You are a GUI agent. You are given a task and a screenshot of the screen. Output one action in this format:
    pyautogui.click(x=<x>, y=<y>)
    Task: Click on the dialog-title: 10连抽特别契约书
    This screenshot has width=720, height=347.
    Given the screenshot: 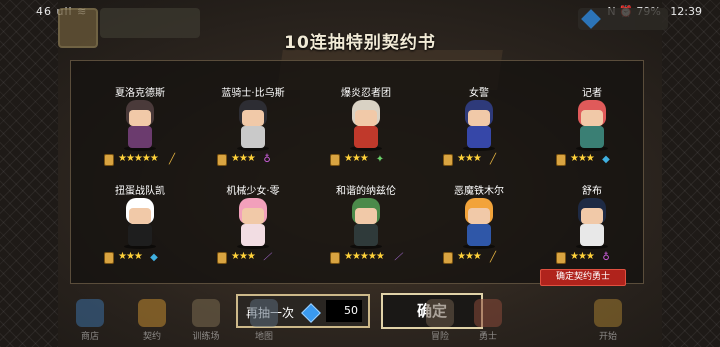 What is the action you would take?
    pyautogui.click(x=360, y=43)
    